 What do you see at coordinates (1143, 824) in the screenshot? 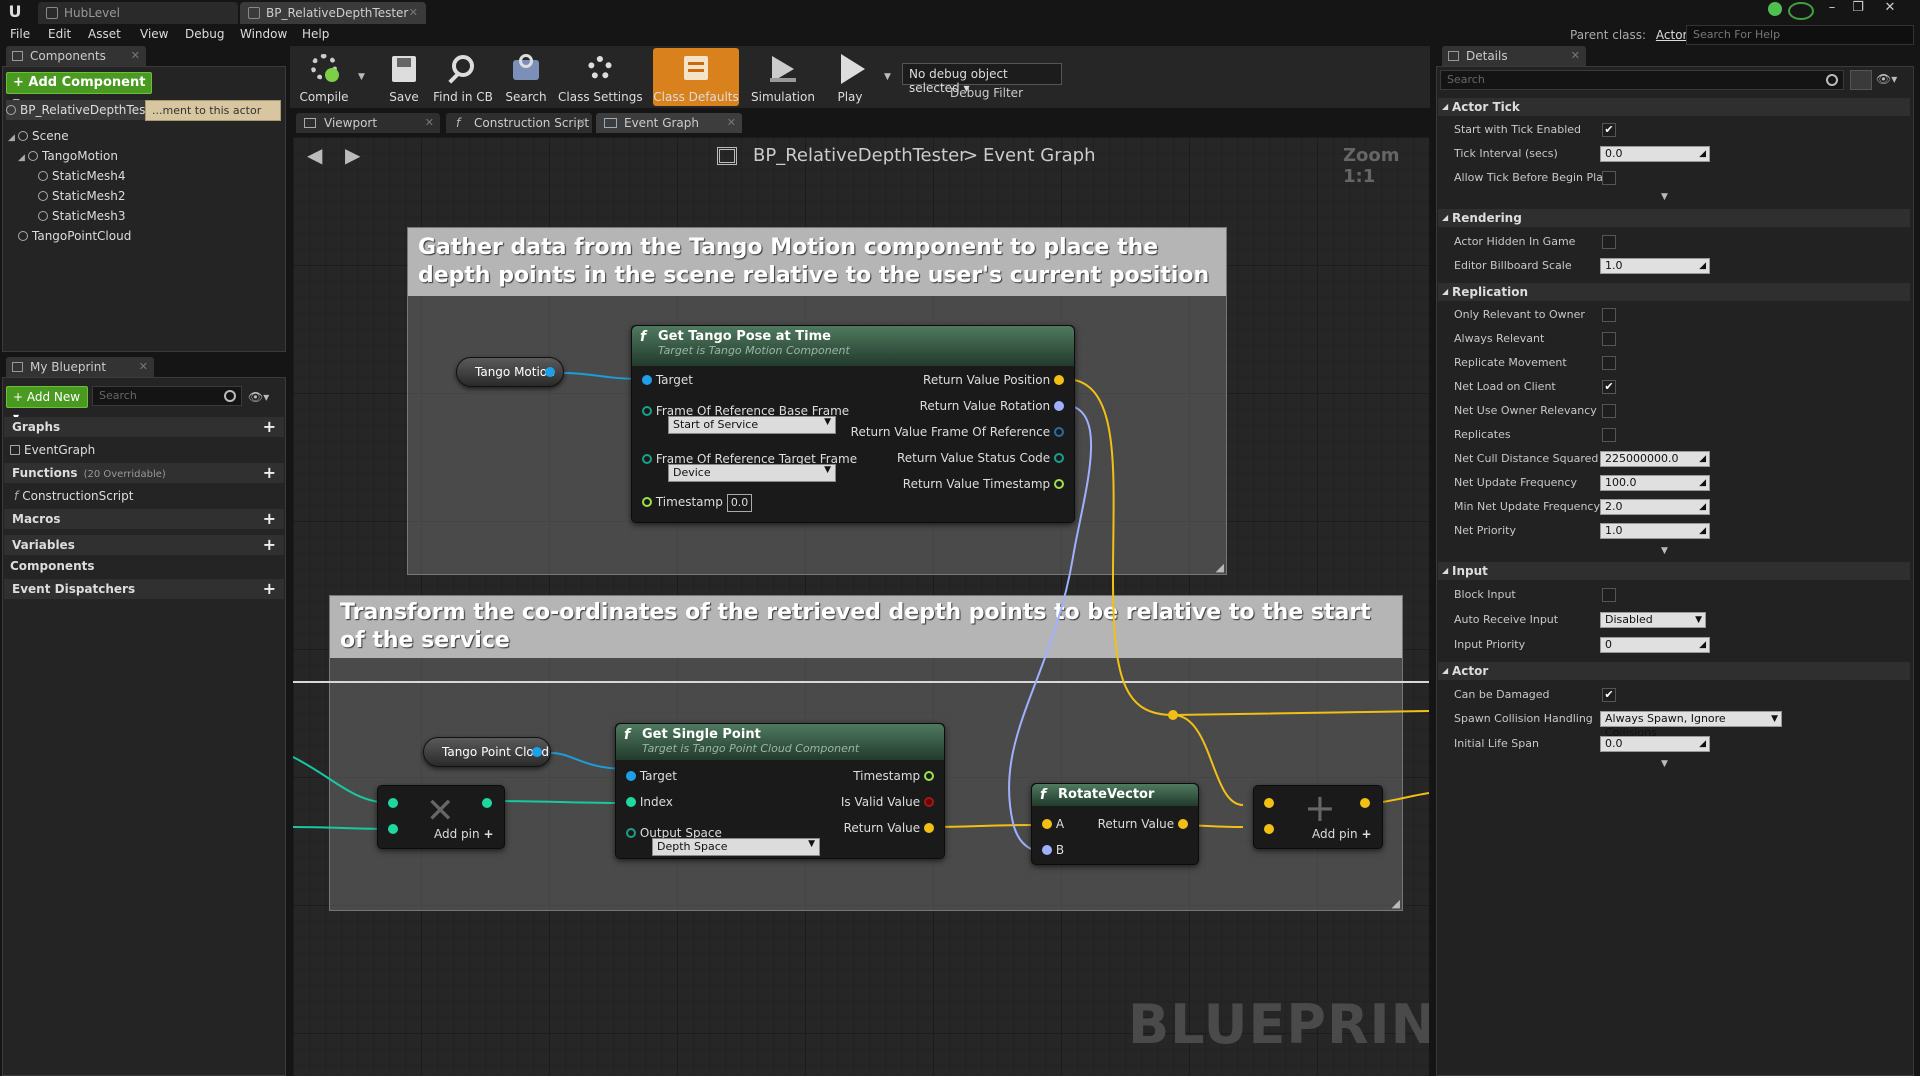
I see `pin-return: Return Value` at bounding box center [1143, 824].